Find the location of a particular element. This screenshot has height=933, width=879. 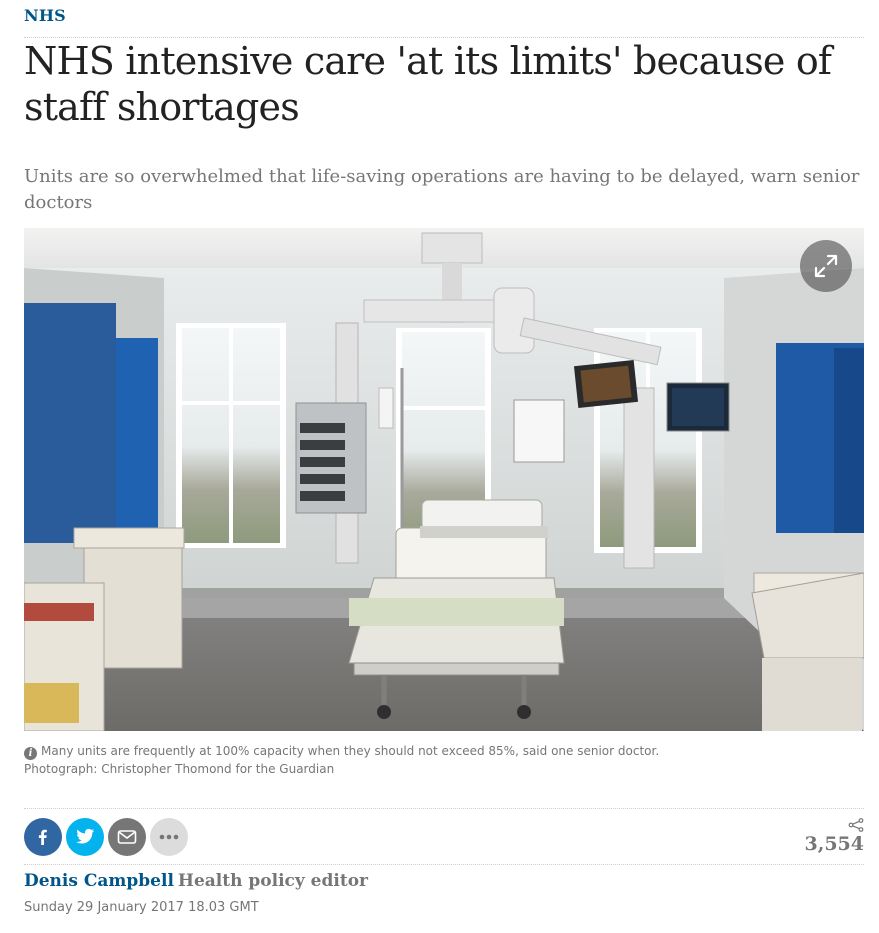

email-icon is located at coordinates (127, 837).